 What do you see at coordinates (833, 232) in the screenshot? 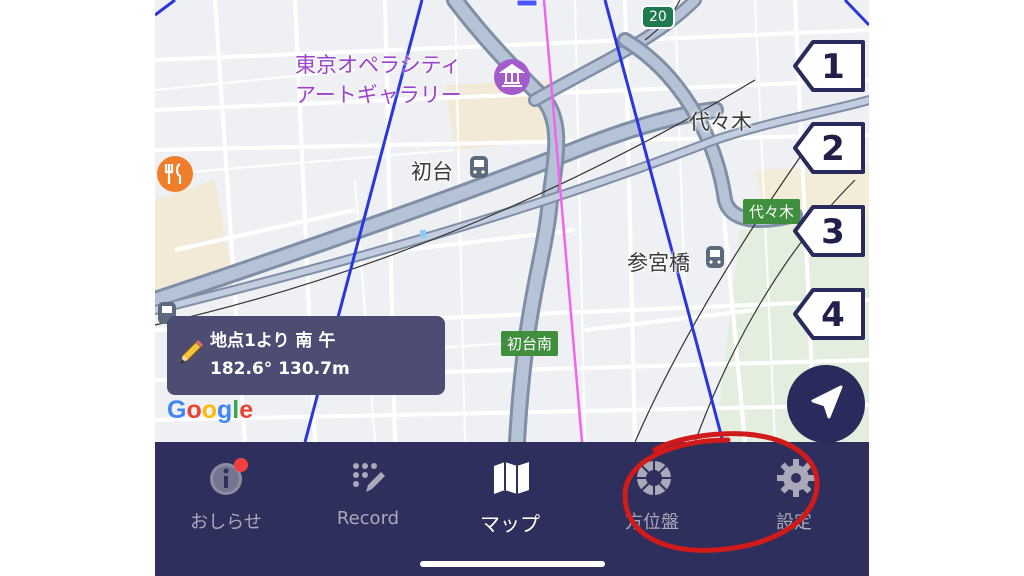
I see `marker-label: 3` at bounding box center [833, 232].